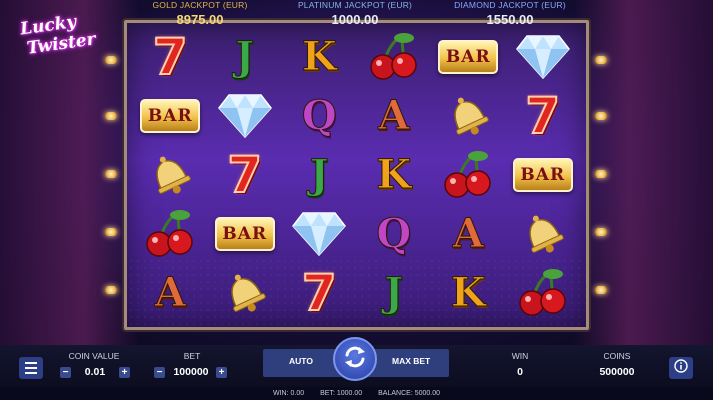  I want to click on coin-value: 0.01, so click(95, 372).